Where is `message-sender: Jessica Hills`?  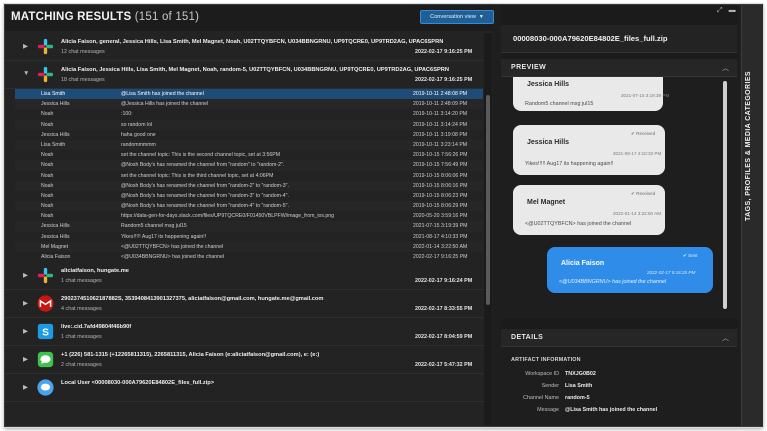
message-sender: Jessica Hills is located at coordinates (55, 104).